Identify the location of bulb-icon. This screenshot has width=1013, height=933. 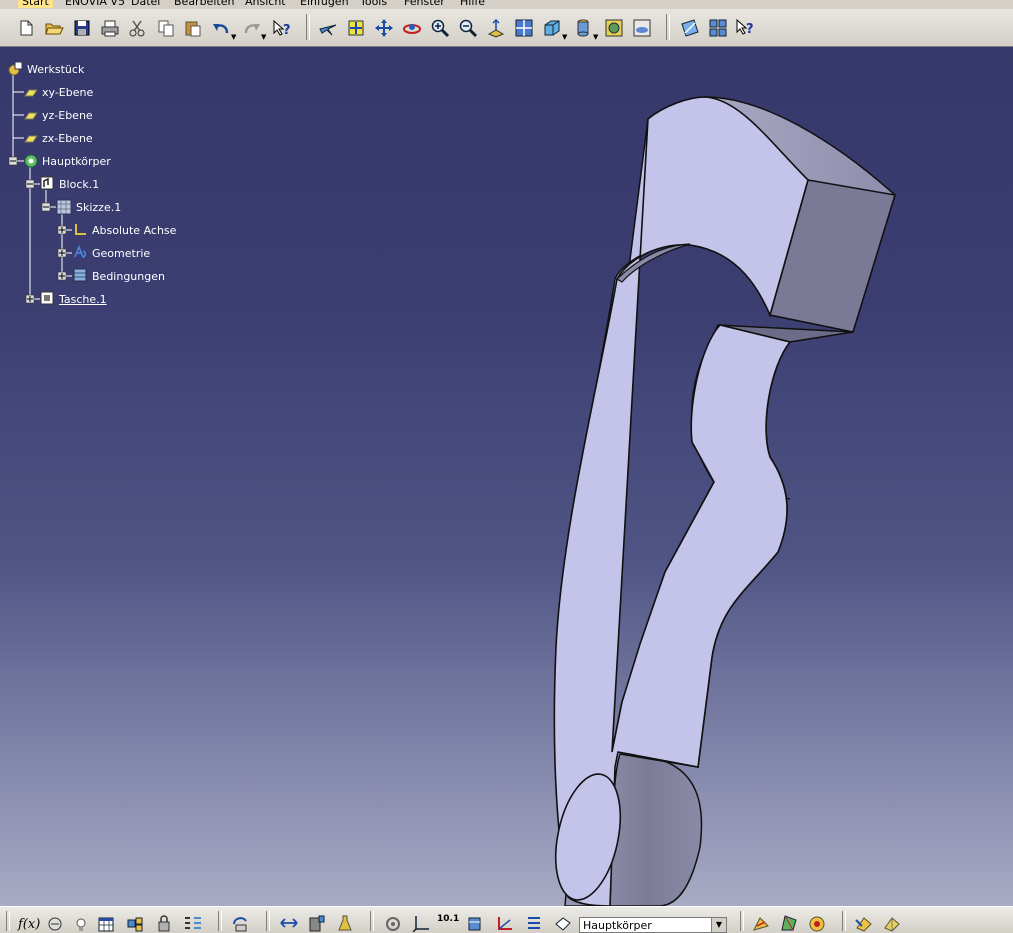
(81, 923).